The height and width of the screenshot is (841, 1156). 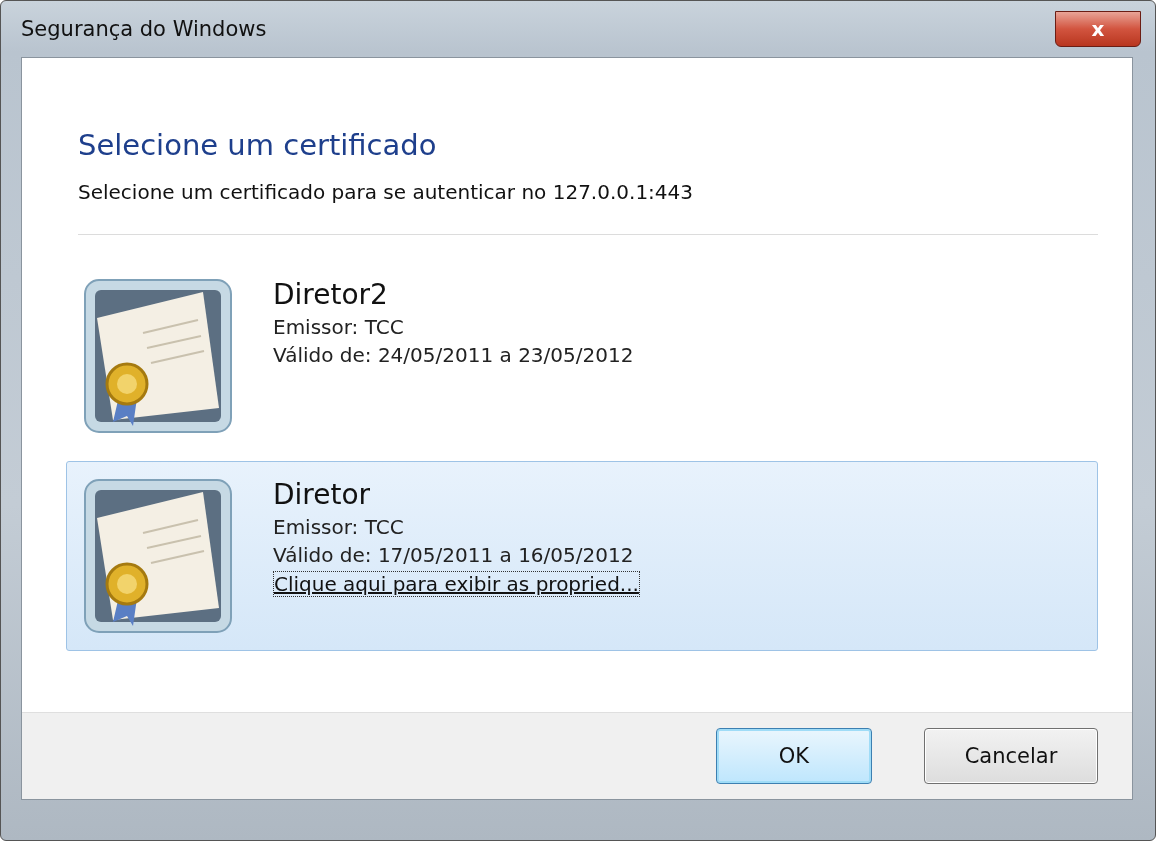 I want to click on ok-button: OK, so click(x=794, y=756).